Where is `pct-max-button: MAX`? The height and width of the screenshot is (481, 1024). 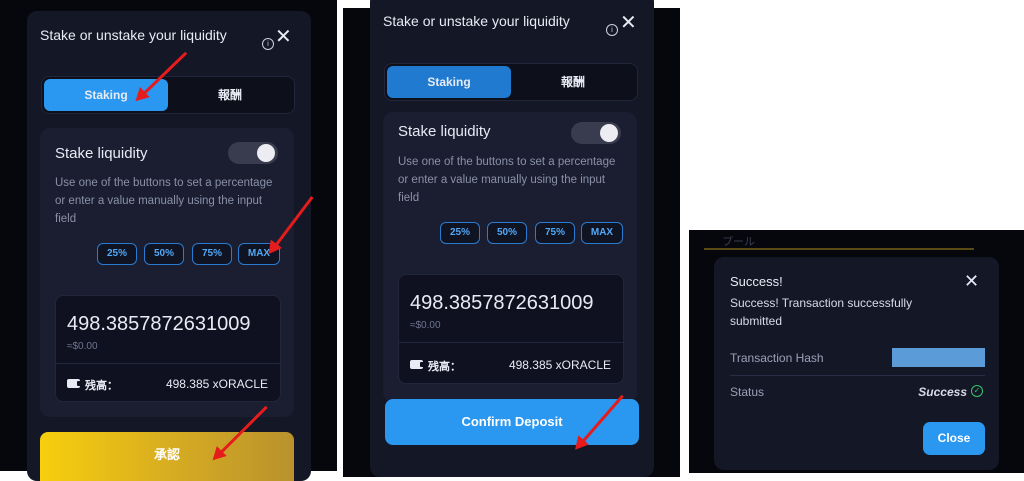 pct-max-button: MAX is located at coordinates (602, 233).